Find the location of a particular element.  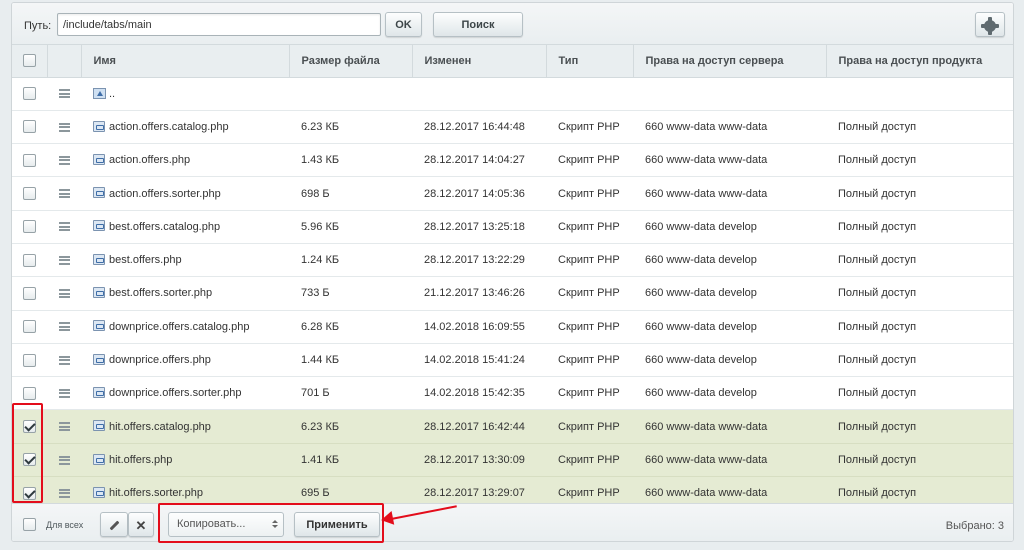

column-header-modified: Изменен is located at coordinates (479, 61).